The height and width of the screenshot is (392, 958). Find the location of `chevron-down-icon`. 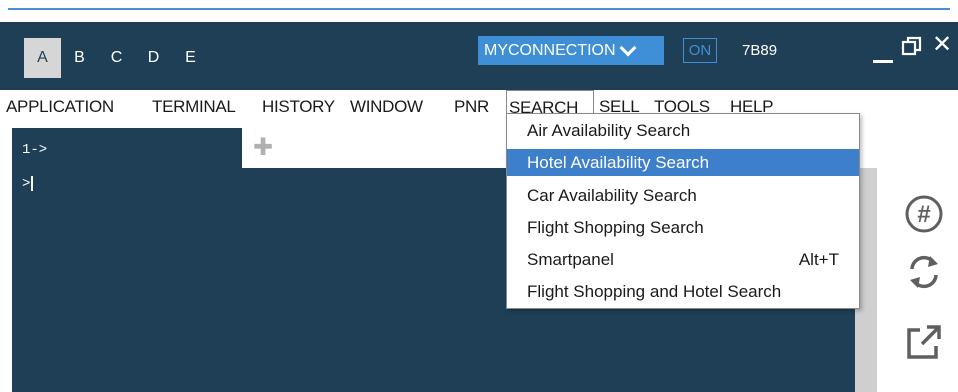

chevron-down-icon is located at coordinates (628, 47).